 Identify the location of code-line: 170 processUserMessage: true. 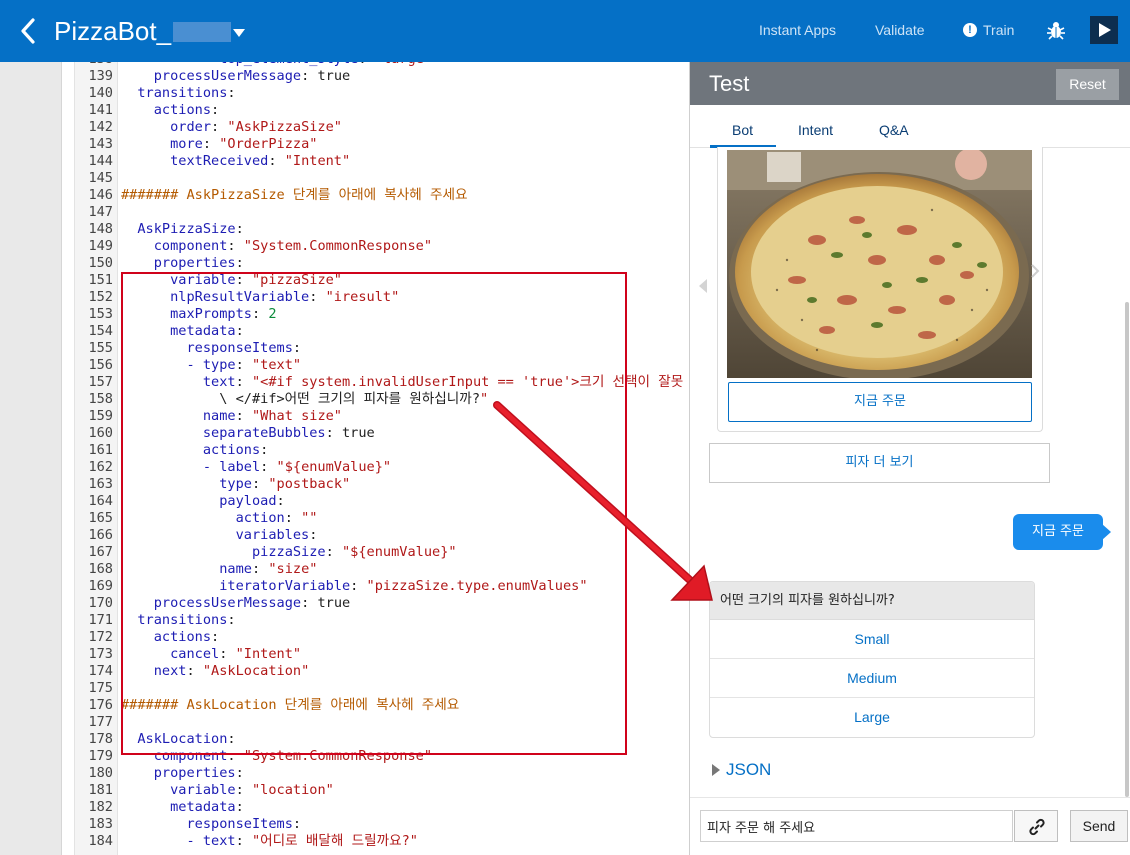
(381, 603).